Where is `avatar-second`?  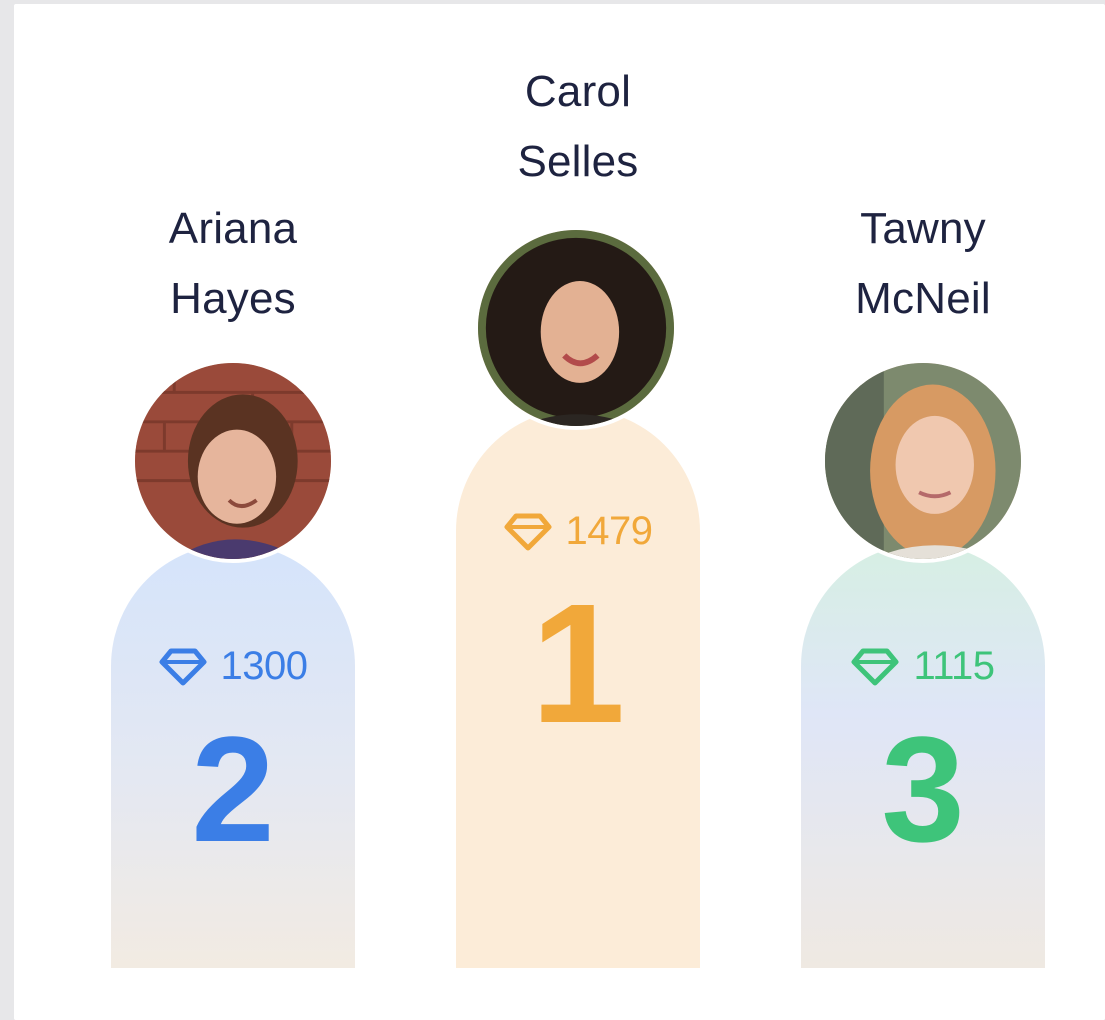 avatar-second is located at coordinates (233, 461).